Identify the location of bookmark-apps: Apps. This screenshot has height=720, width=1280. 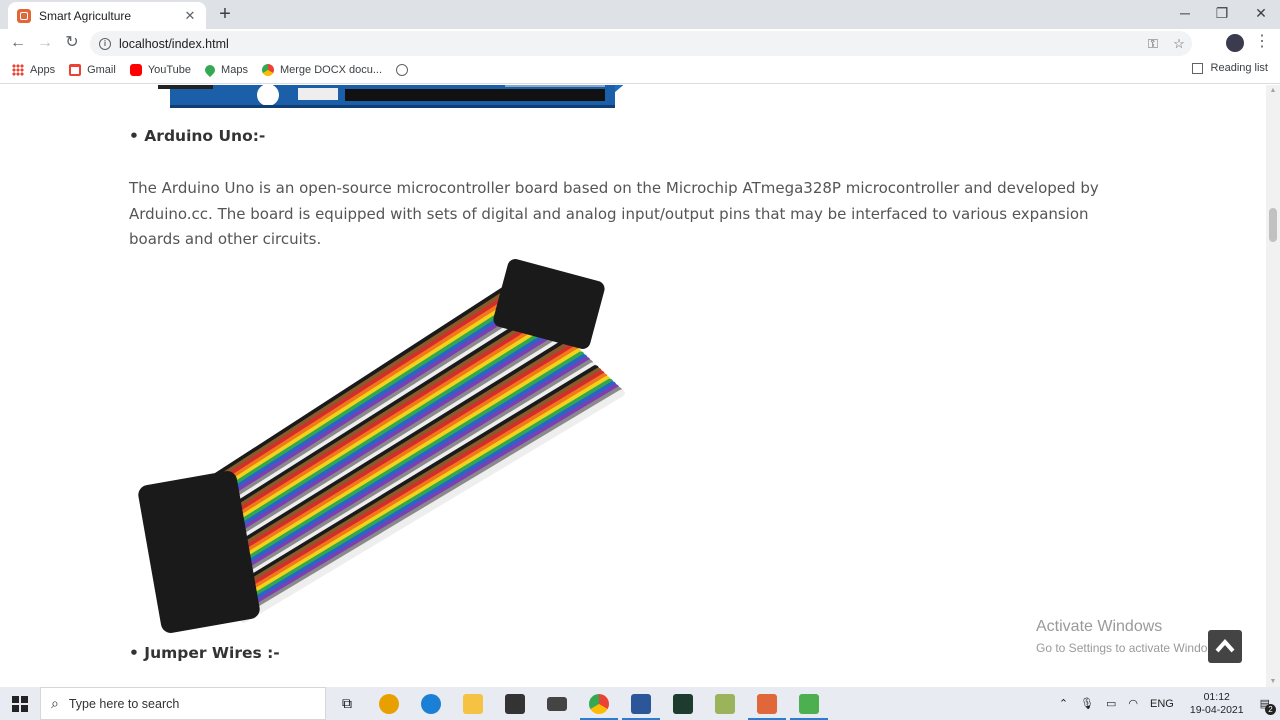
(33, 70).